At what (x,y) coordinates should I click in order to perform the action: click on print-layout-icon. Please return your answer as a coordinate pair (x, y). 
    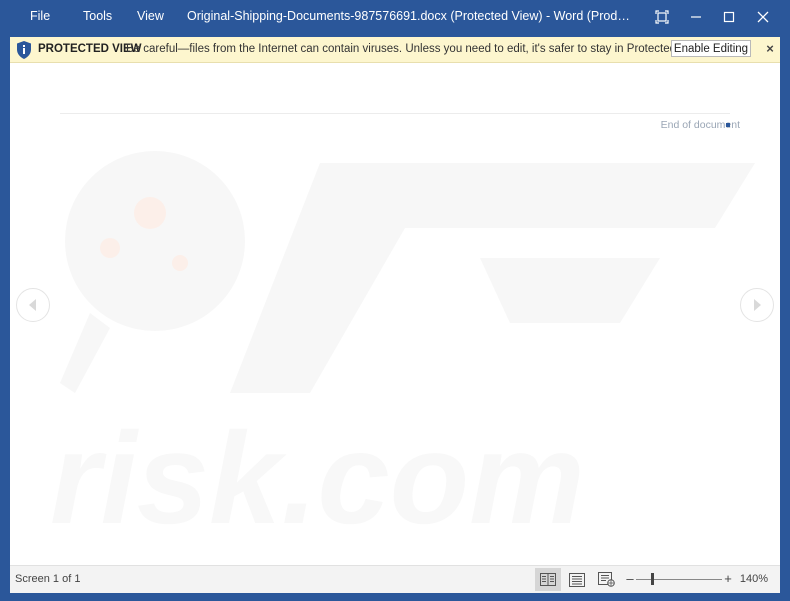
    Looking at the image, I should click on (577, 579).